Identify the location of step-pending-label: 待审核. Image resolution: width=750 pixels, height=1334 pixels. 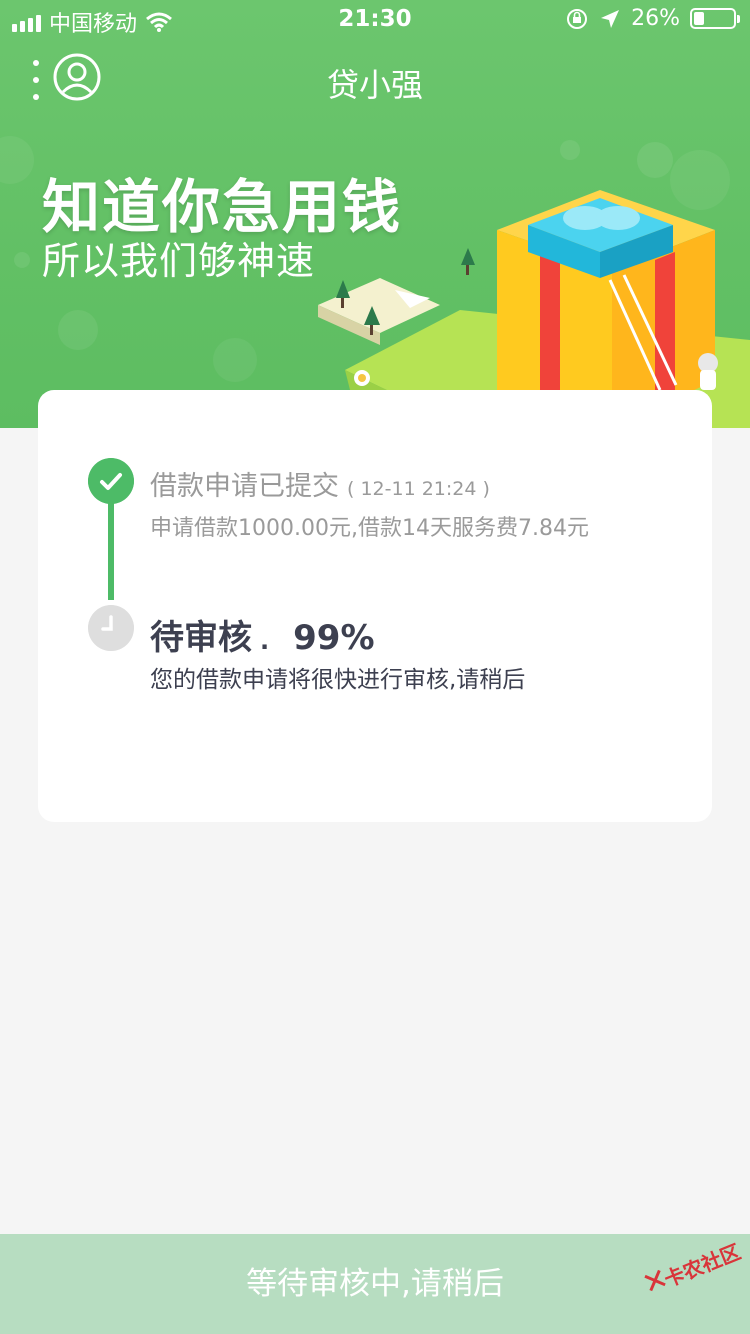
(201, 638).